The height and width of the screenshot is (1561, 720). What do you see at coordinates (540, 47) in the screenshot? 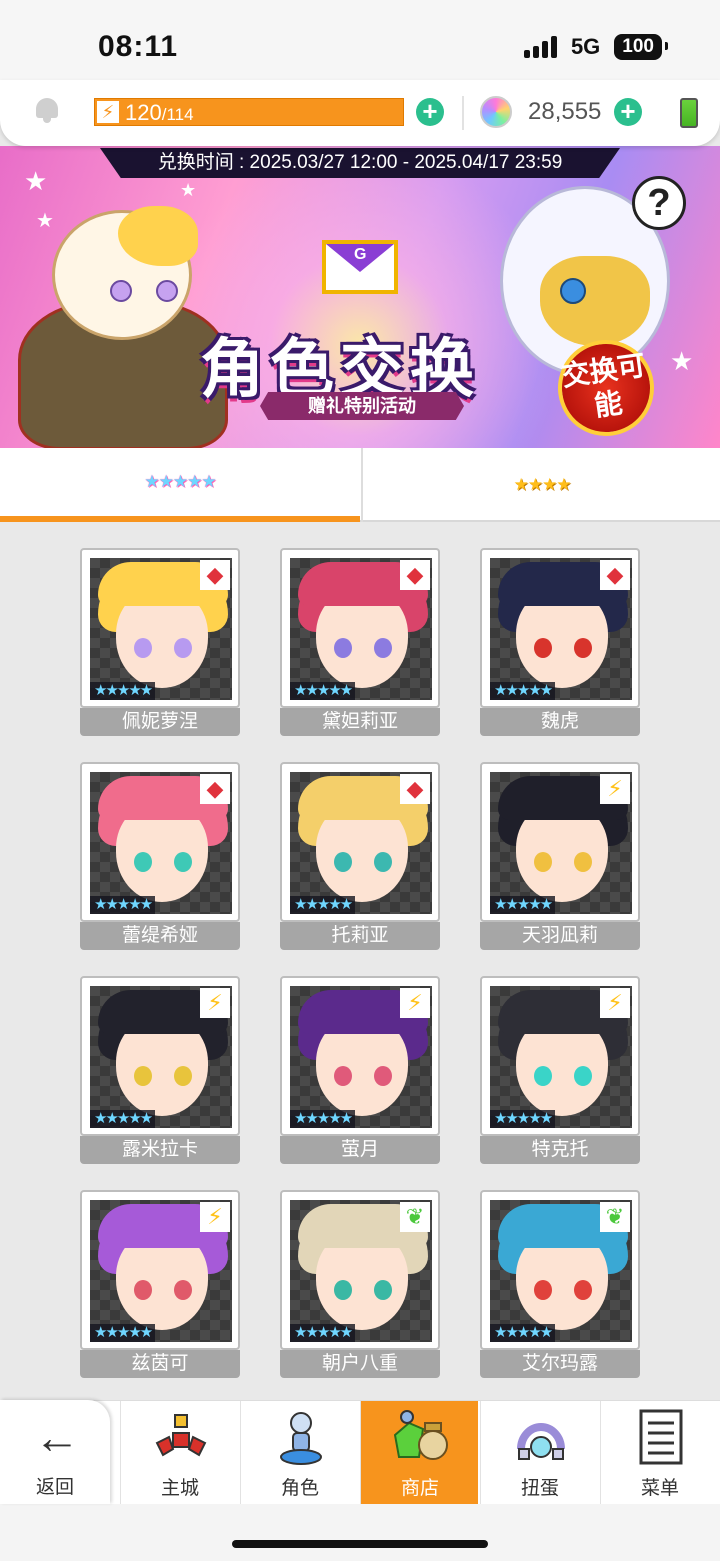
I see `signal-icon` at bounding box center [540, 47].